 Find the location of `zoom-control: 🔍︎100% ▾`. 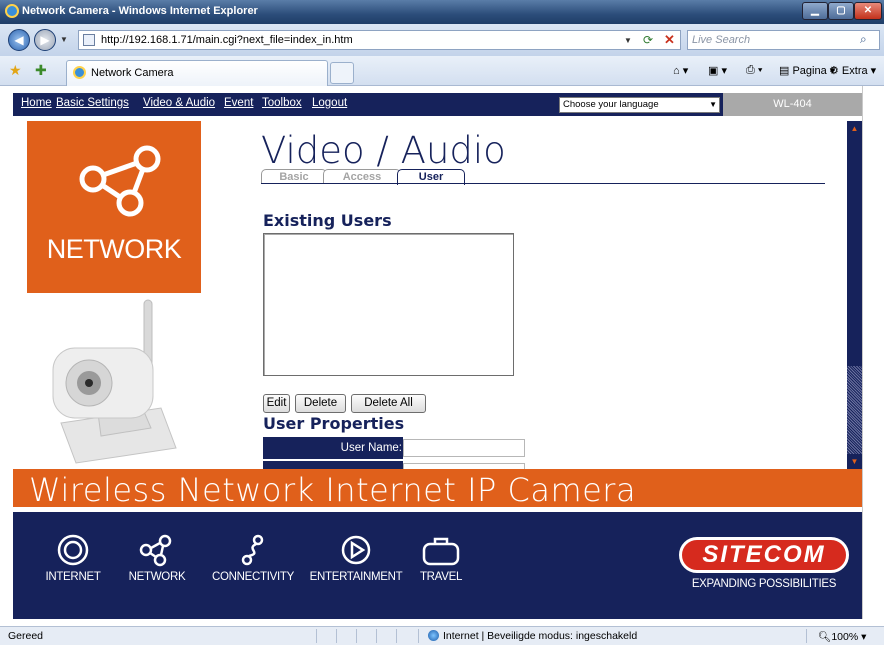

zoom-control: 🔍︎100% ▾ is located at coordinates (842, 636).